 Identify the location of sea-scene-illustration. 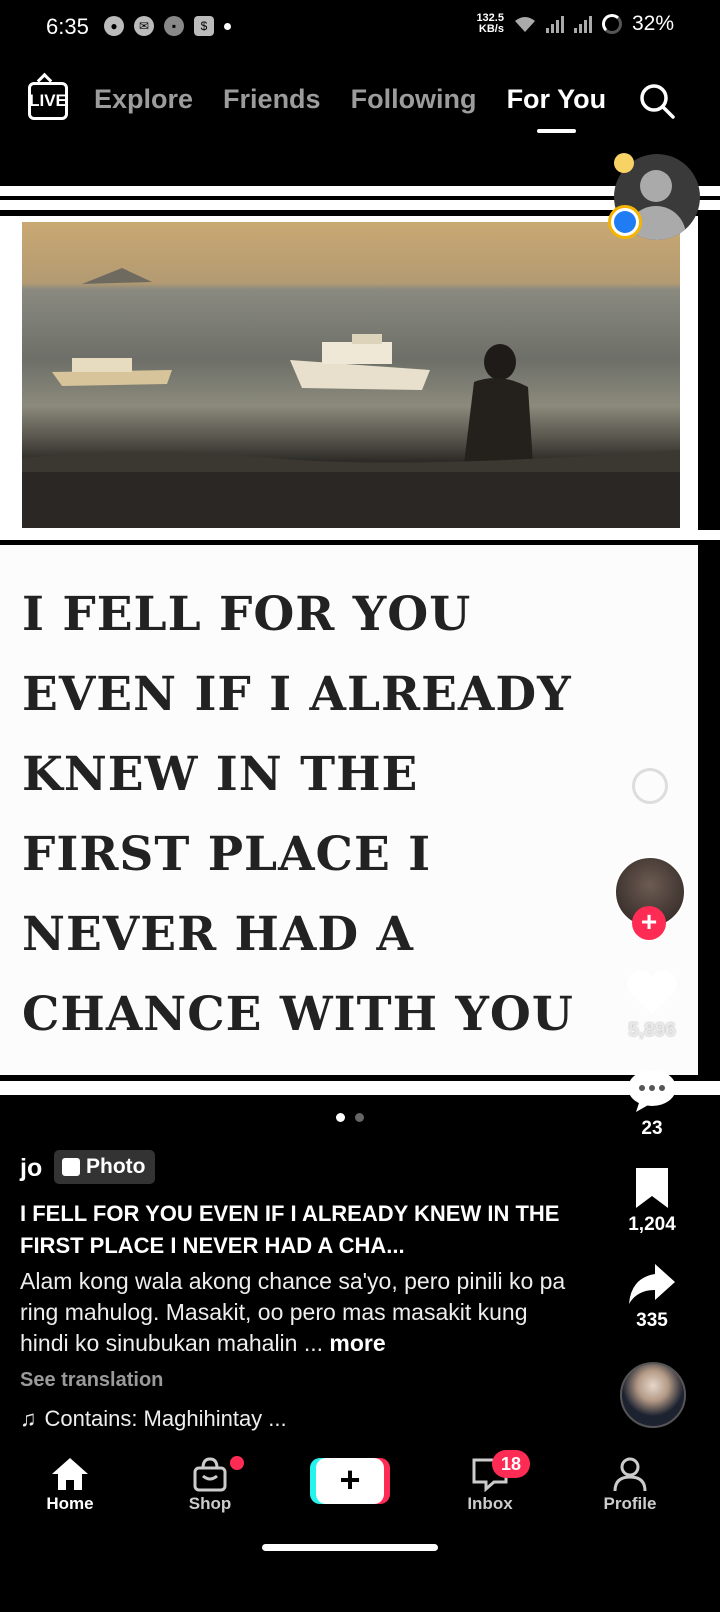
(351, 398).